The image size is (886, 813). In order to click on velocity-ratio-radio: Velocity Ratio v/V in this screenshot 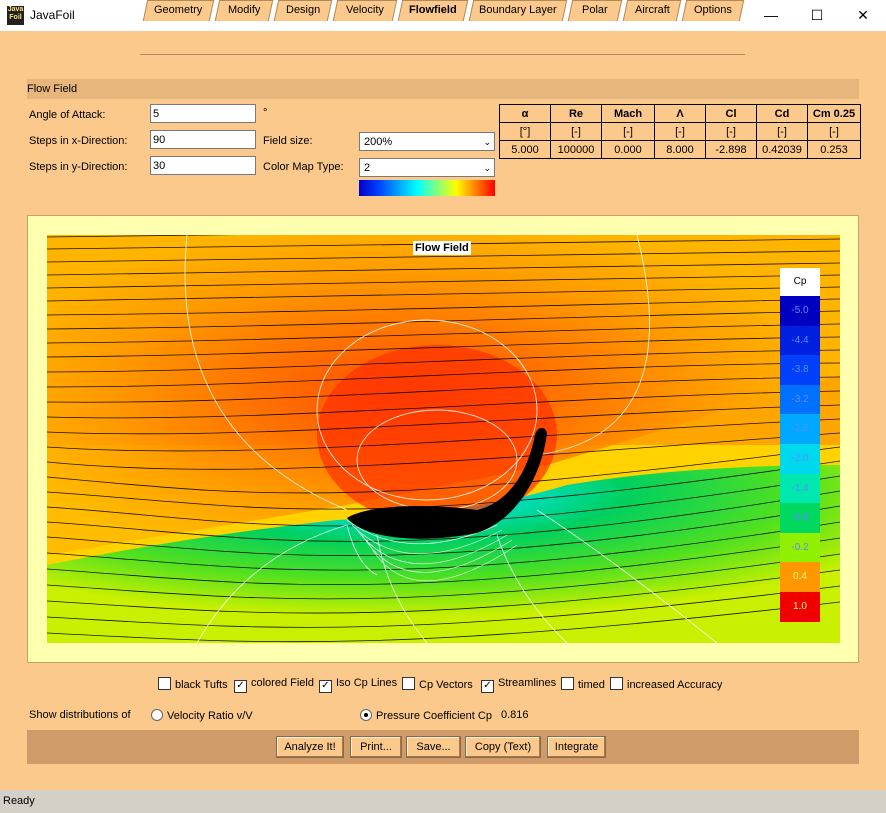, I will do `click(202, 715)`.